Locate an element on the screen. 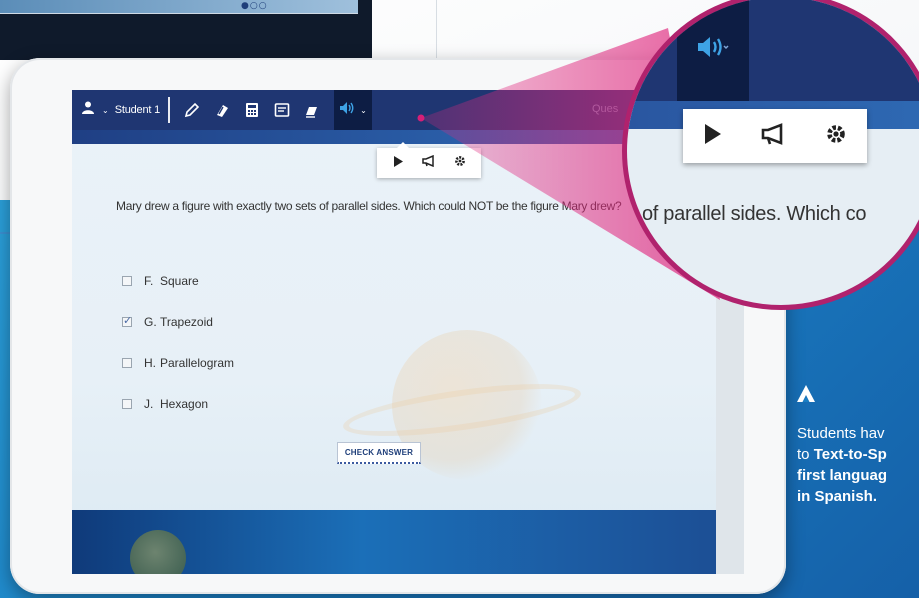 The height and width of the screenshot is (598, 919). student-menu: ⌄ Student 1 is located at coordinates (116, 110).